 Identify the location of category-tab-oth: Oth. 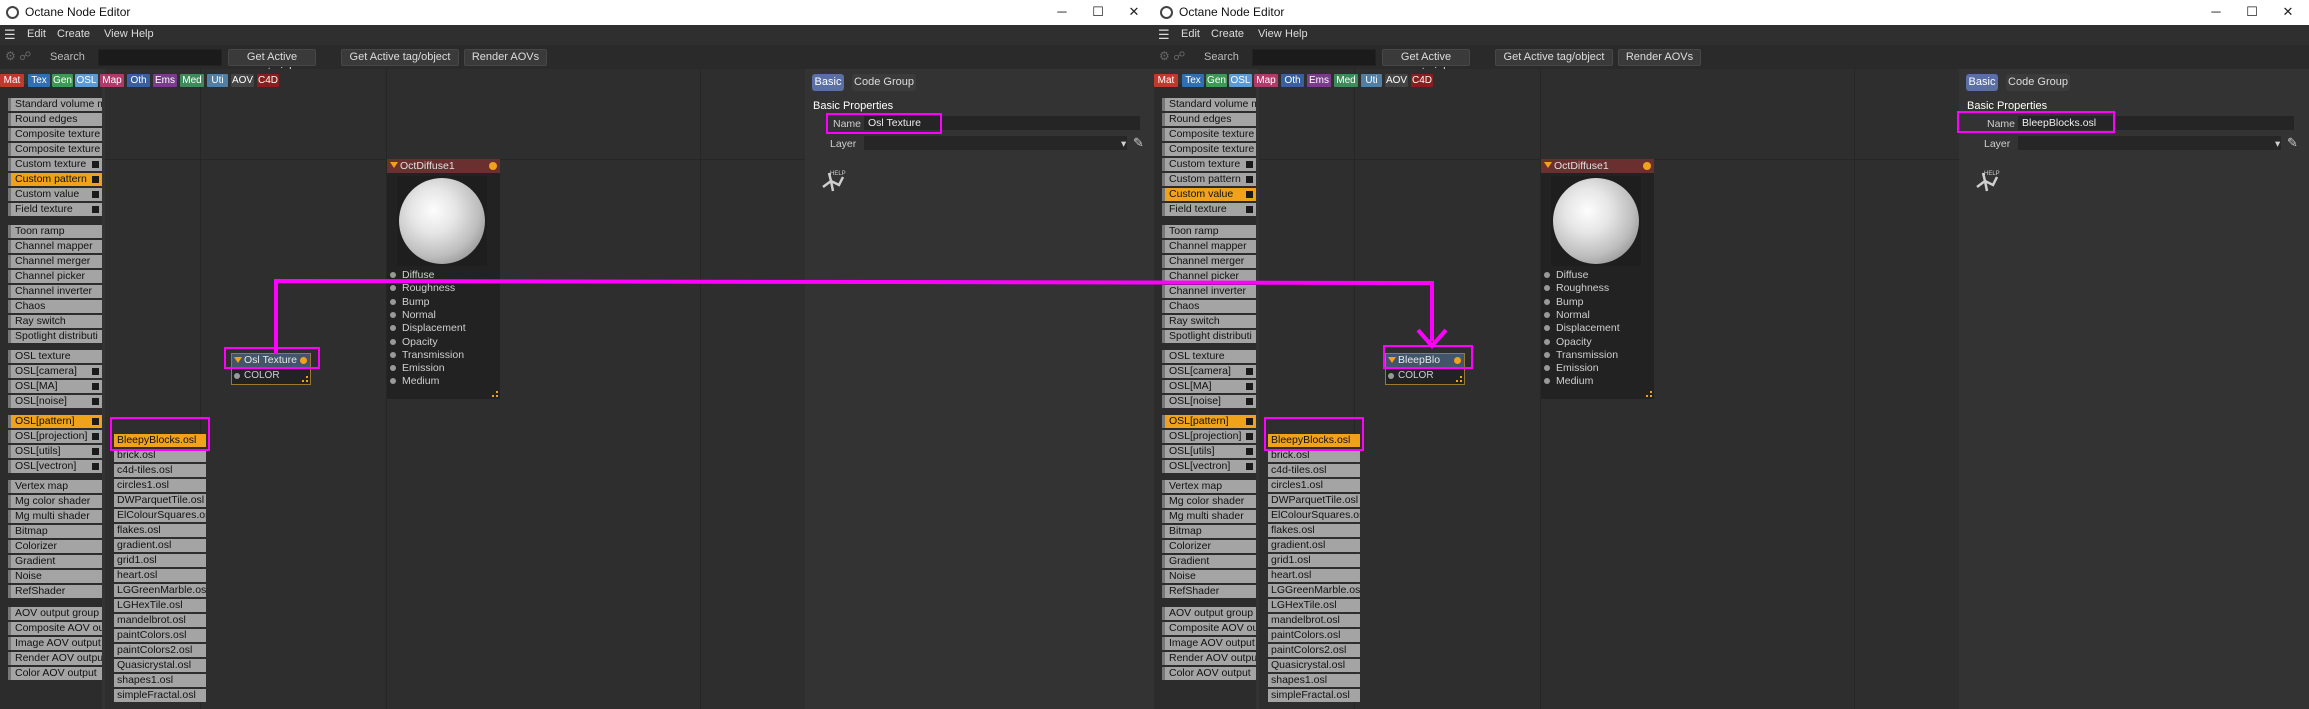
(1292, 80).